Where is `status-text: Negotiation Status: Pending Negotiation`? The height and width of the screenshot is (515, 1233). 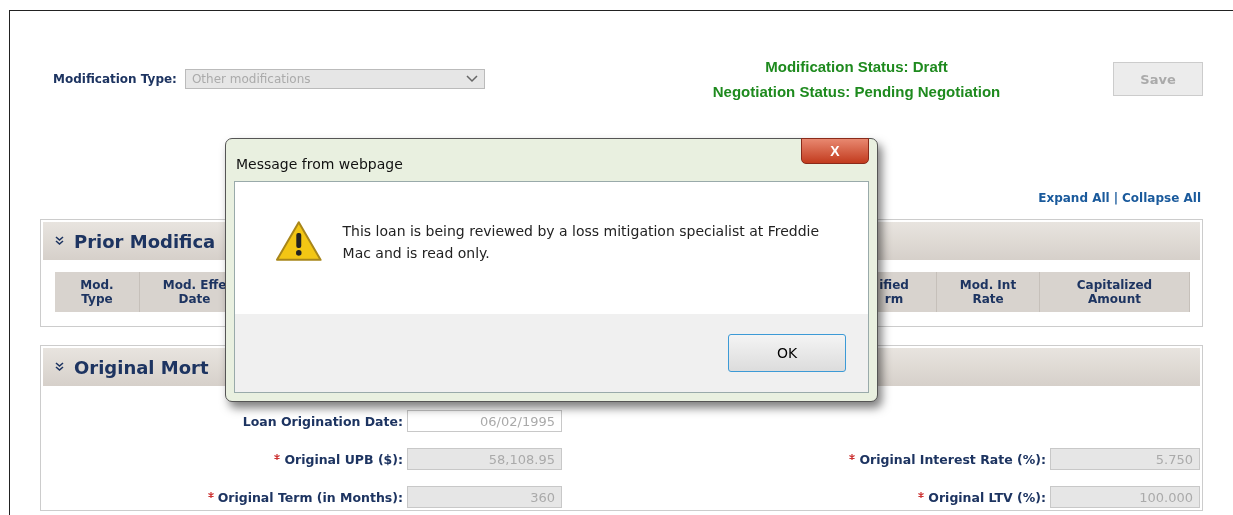
status-text: Negotiation Status: Pending Negotiation is located at coordinates (856, 91).